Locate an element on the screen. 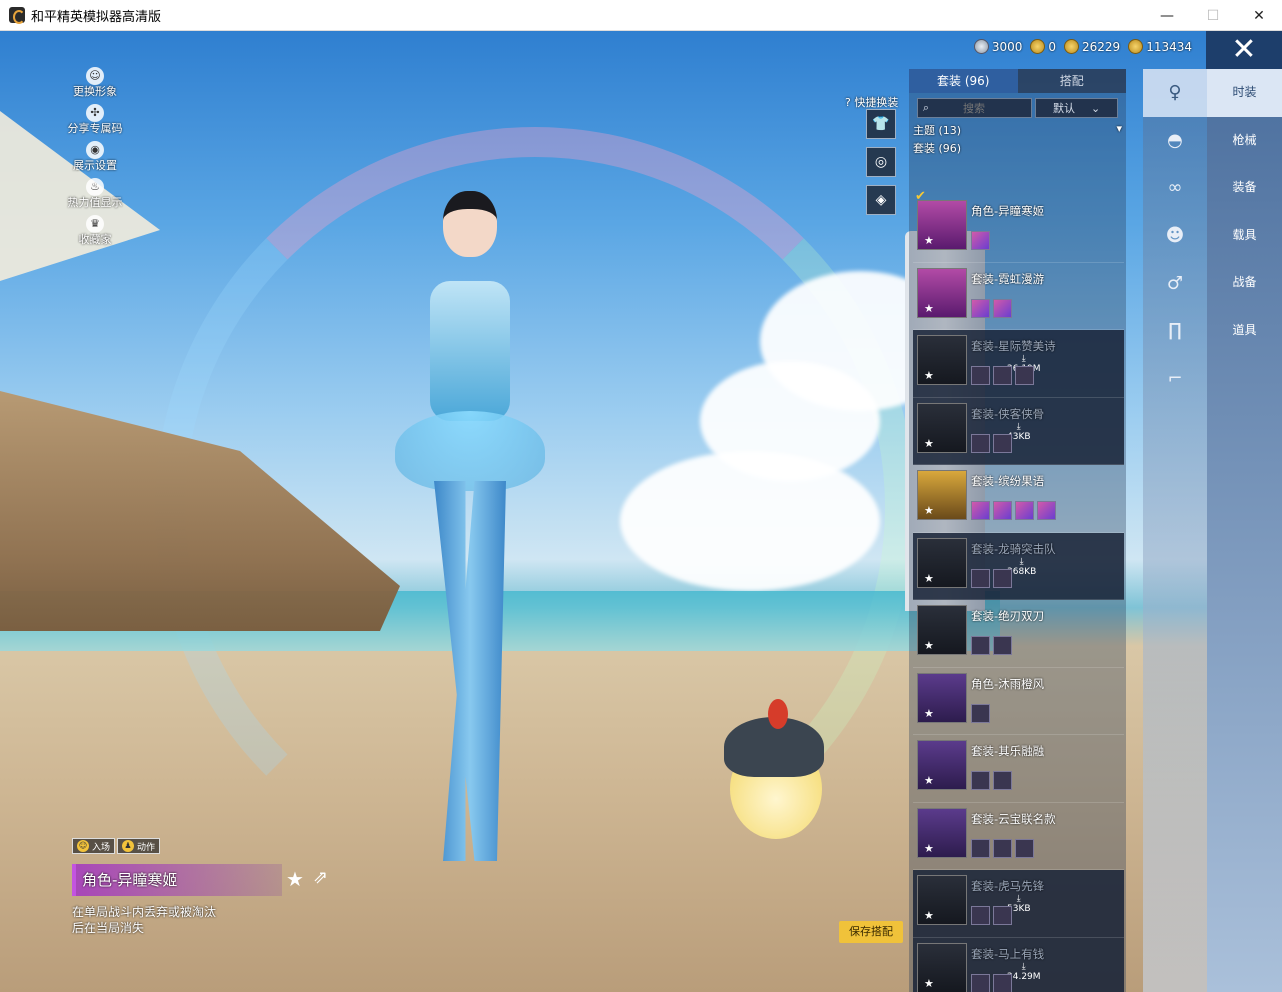  outfit-item: ★ 套装-虎马先锋 ⤓ 53KB is located at coordinates (1018, 904).